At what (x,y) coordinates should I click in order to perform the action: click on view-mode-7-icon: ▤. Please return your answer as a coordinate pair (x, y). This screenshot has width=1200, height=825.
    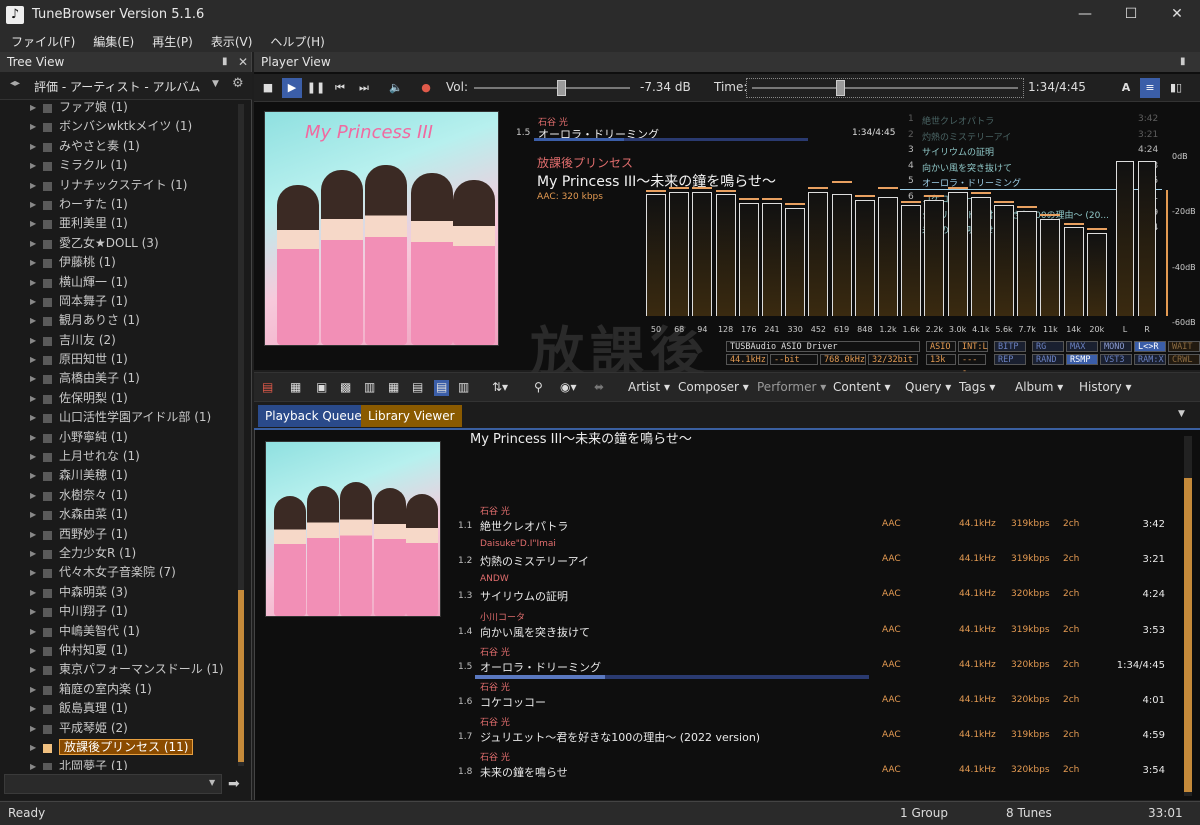
    Looking at the image, I should click on (442, 388).